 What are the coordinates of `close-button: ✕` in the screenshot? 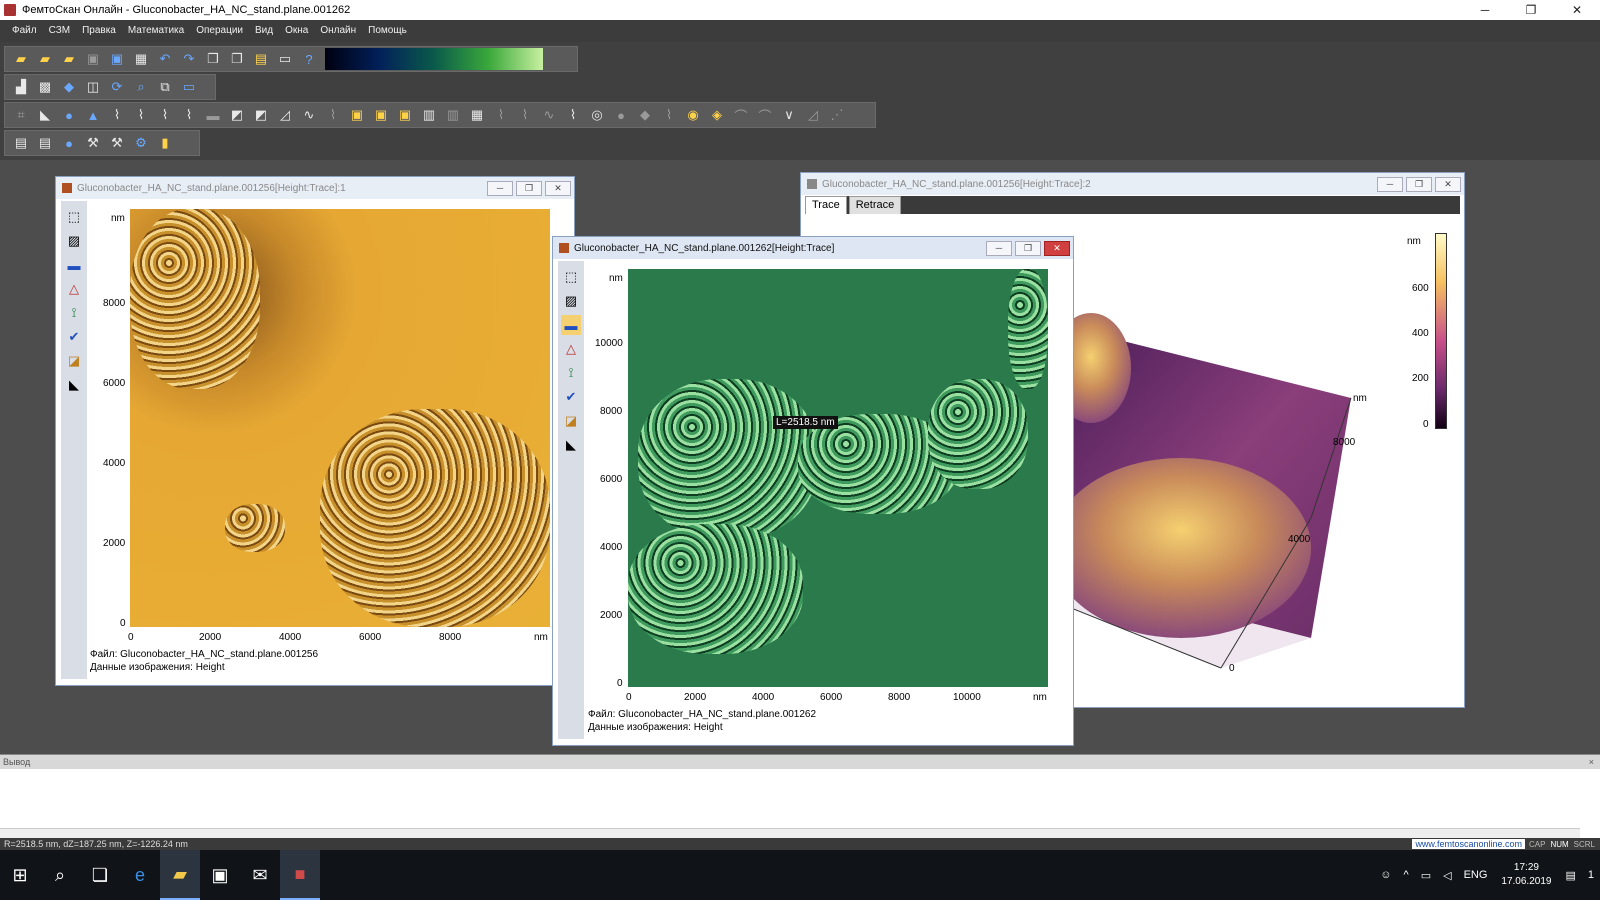 It's located at (1577, 10).